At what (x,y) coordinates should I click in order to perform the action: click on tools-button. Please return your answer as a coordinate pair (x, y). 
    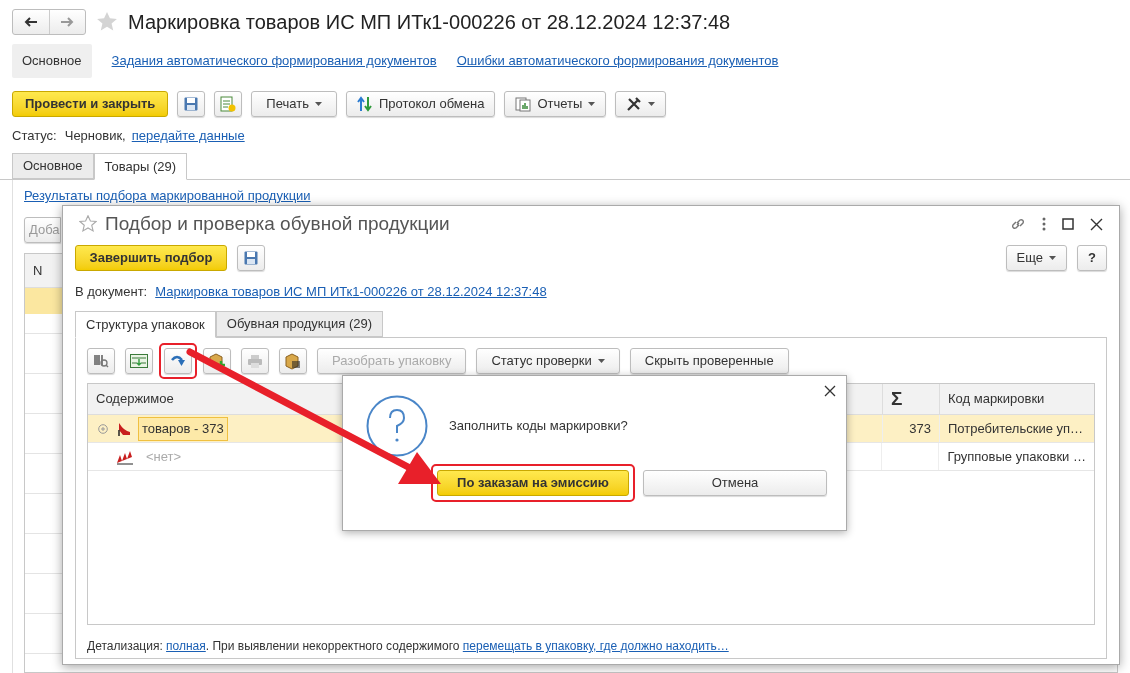
    Looking at the image, I should click on (641, 104).